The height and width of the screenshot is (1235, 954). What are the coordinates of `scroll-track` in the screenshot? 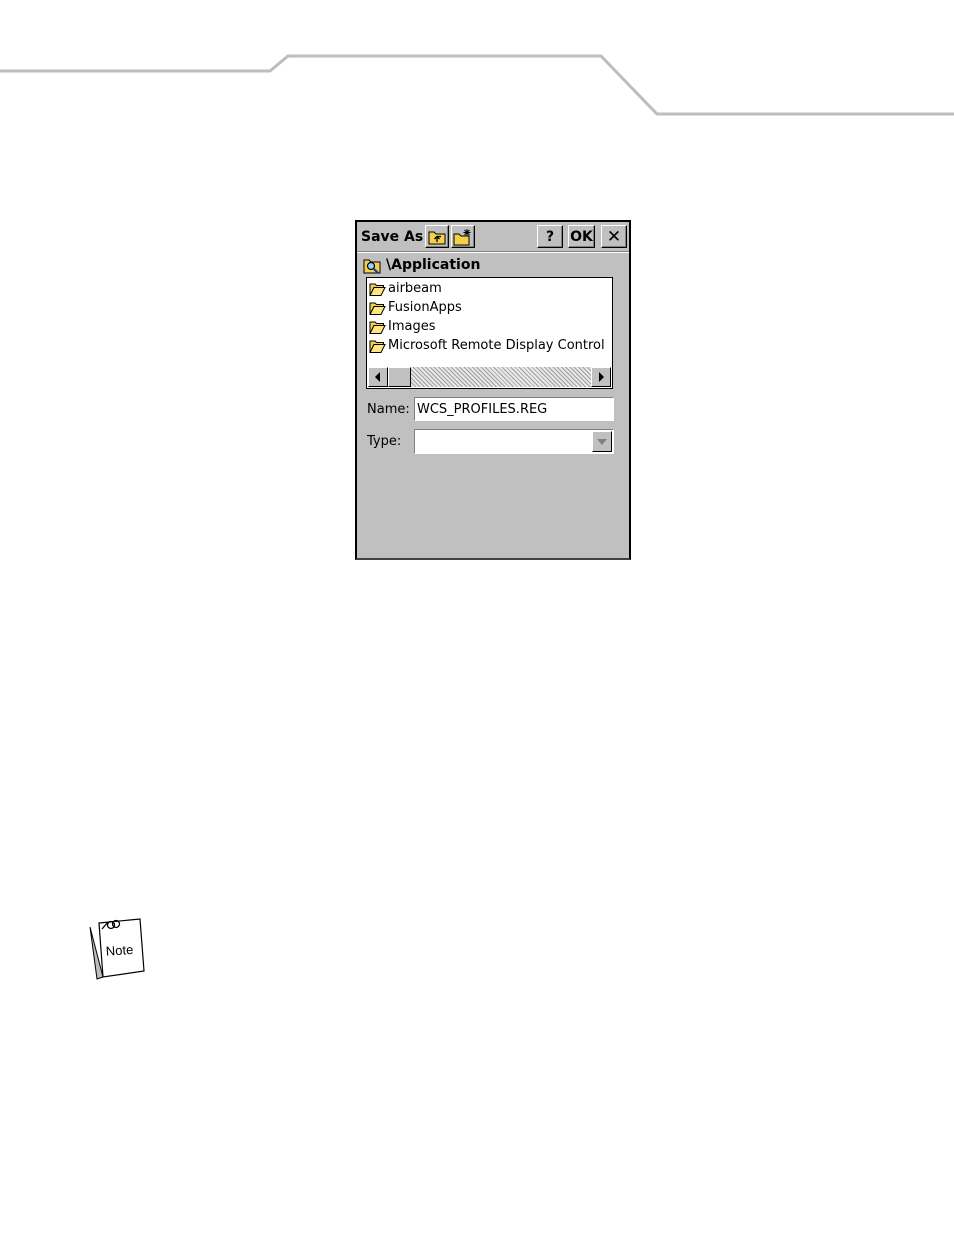 It's located at (501, 377).